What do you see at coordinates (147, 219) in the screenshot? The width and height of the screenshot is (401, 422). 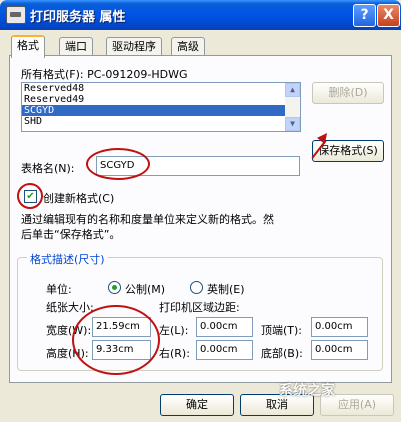 I see `description-line-1: 通过编辑现有的名称和度量单位来定义新的格式。然` at bounding box center [147, 219].